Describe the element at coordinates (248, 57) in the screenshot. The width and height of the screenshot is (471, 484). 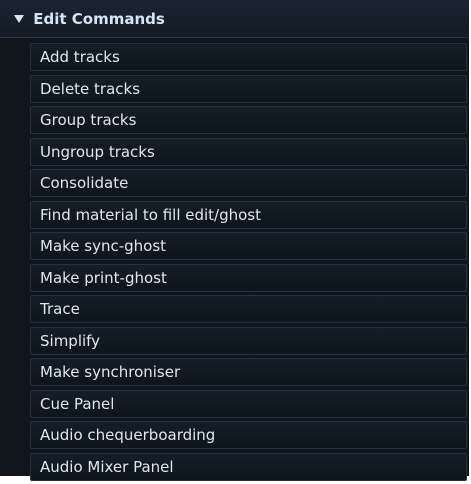
I see `command-add-tracks: Add tracks` at that location.